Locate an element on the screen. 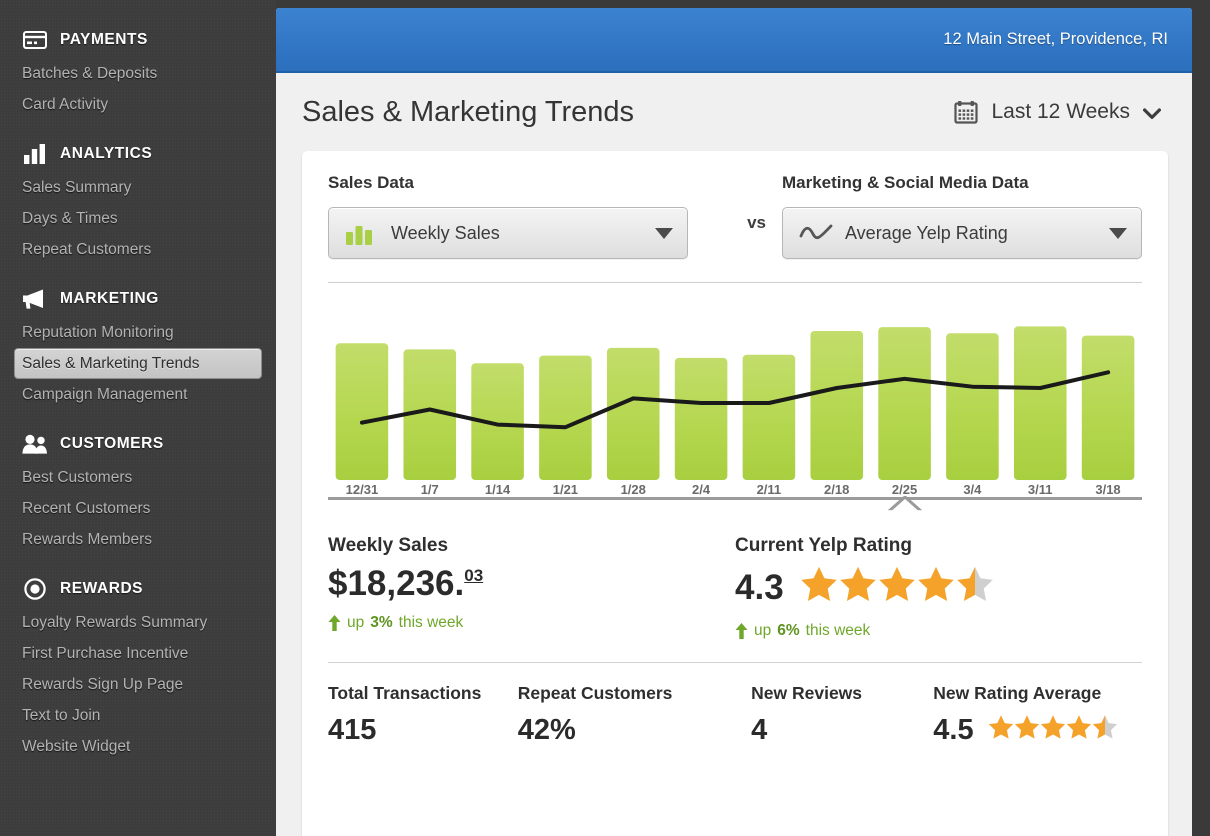  date-range-selector: Last 12 Weeks is located at coordinates (1057, 112).